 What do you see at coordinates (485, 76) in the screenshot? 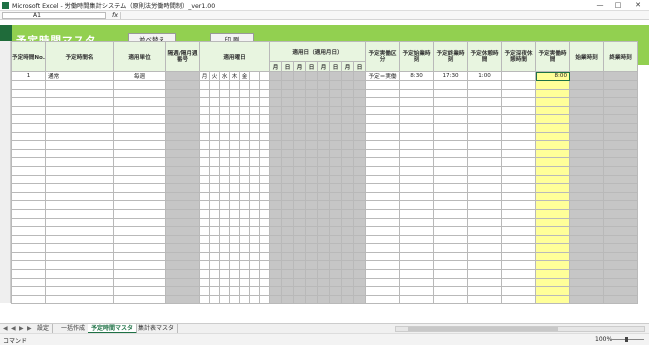
I see `cell-break: 1:00` at bounding box center [485, 76].